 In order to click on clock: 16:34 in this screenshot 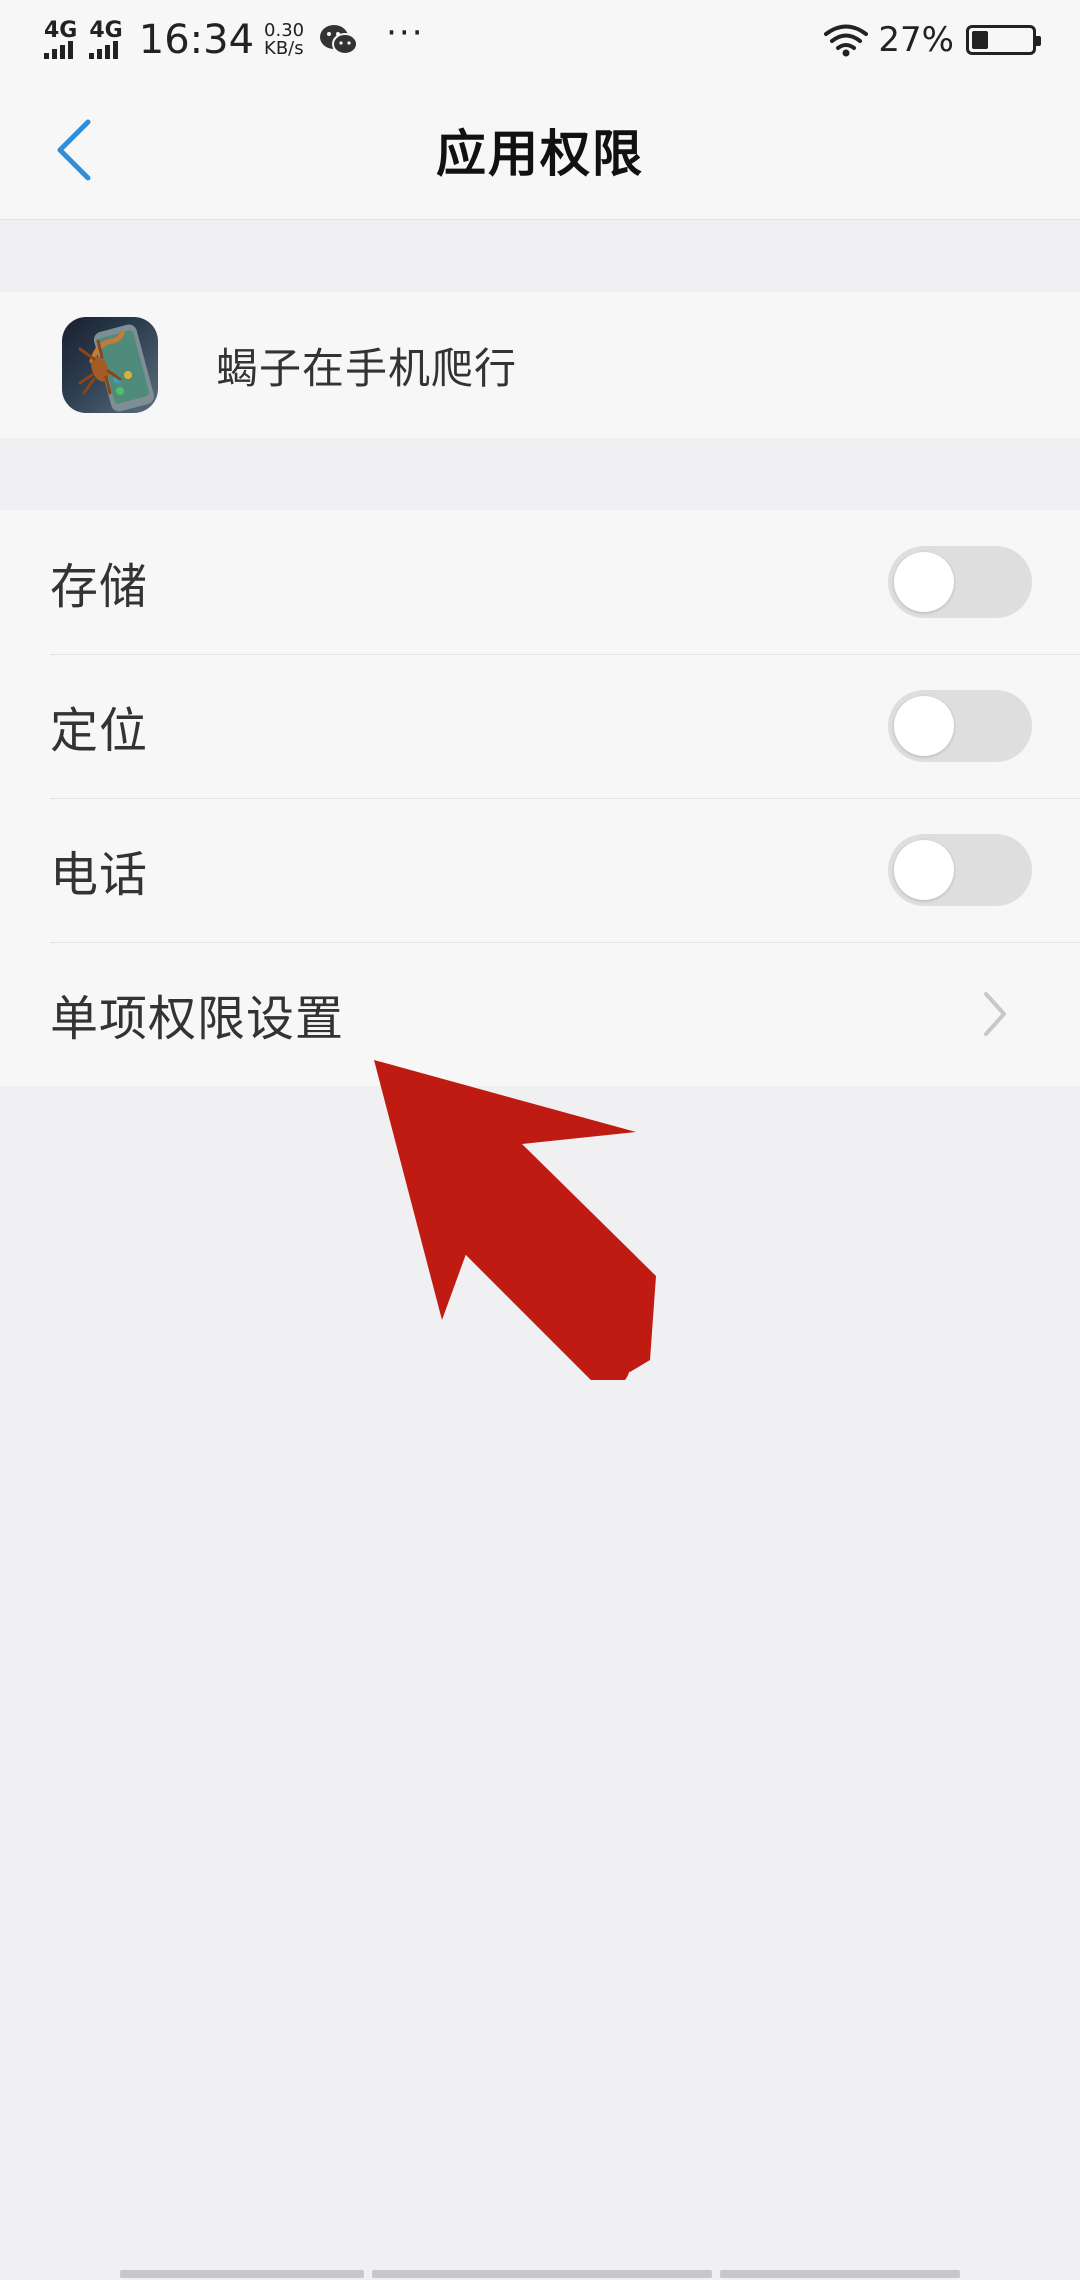, I will do `click(196, 40)`.